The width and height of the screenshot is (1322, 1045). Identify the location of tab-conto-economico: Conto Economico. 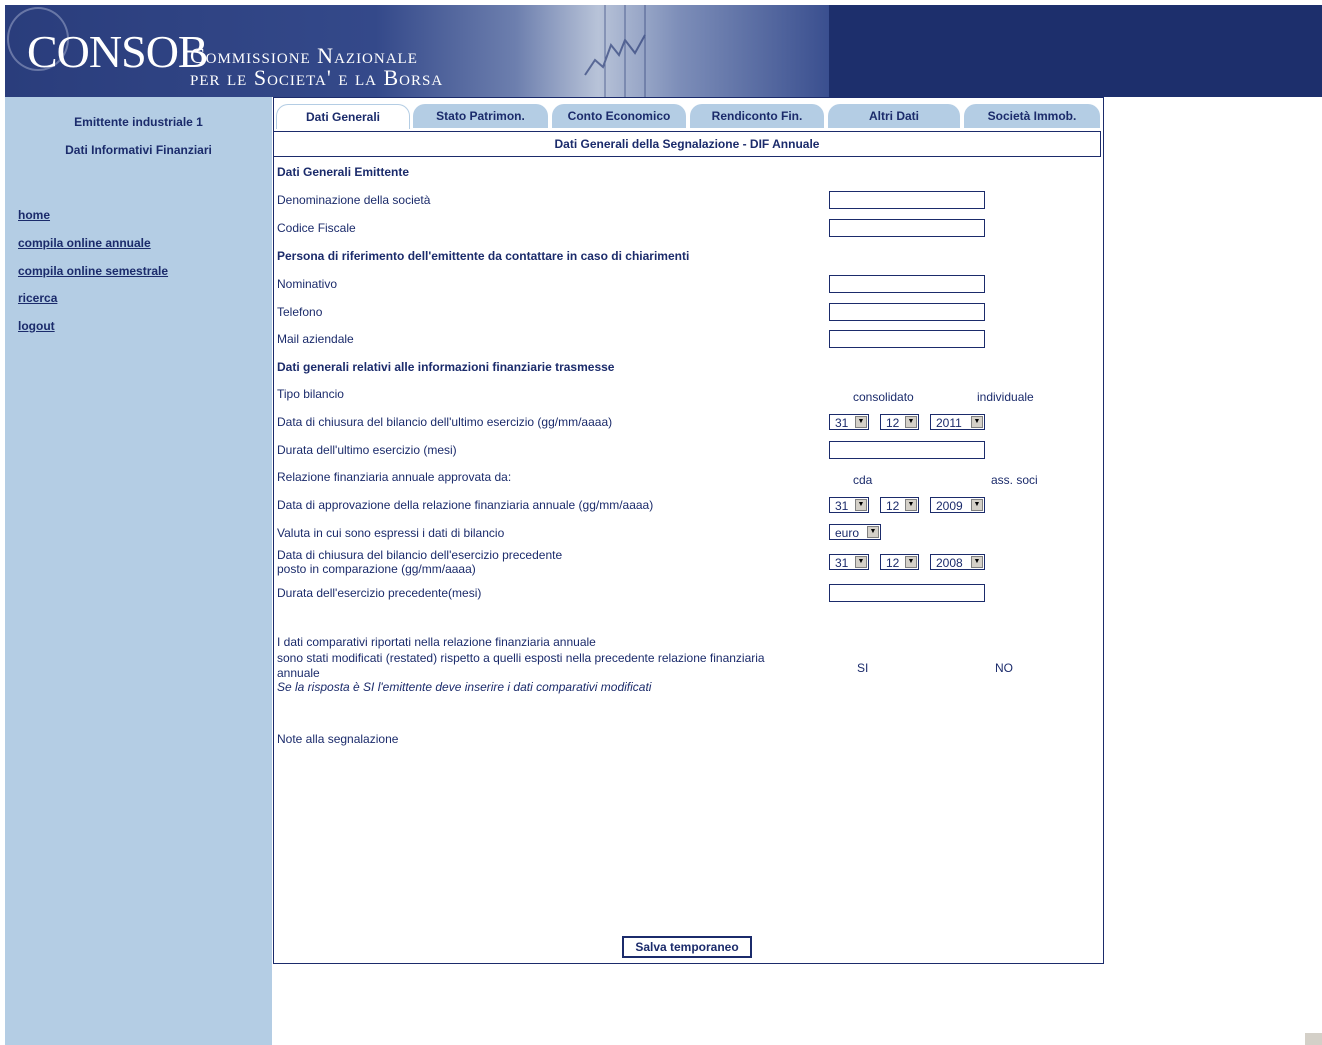
(619, 116).